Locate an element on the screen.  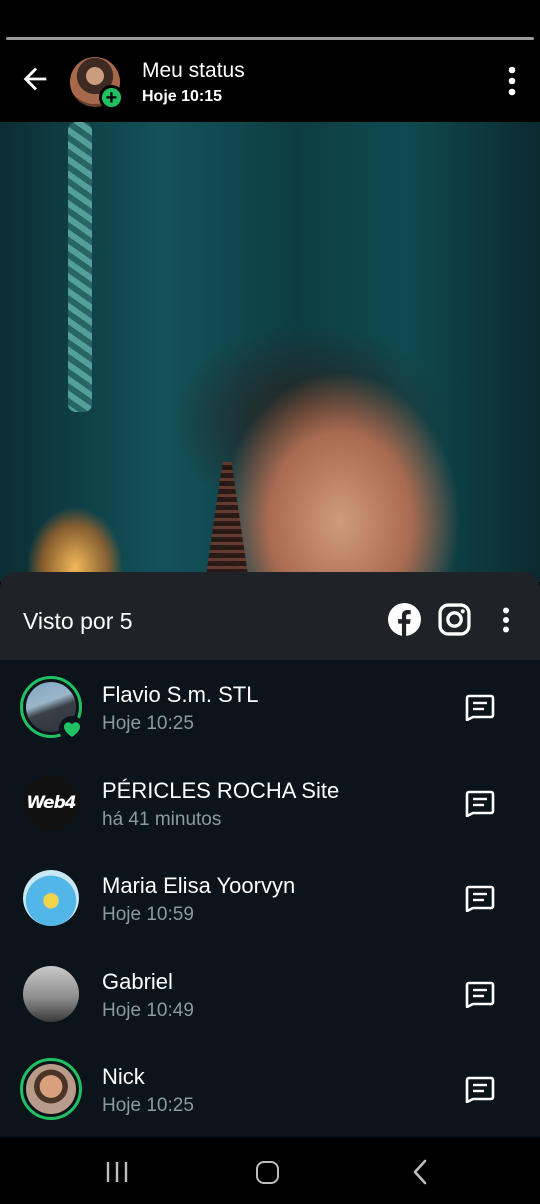
seen-count-title: Visto por 5 is located at coordinates (78, 621).